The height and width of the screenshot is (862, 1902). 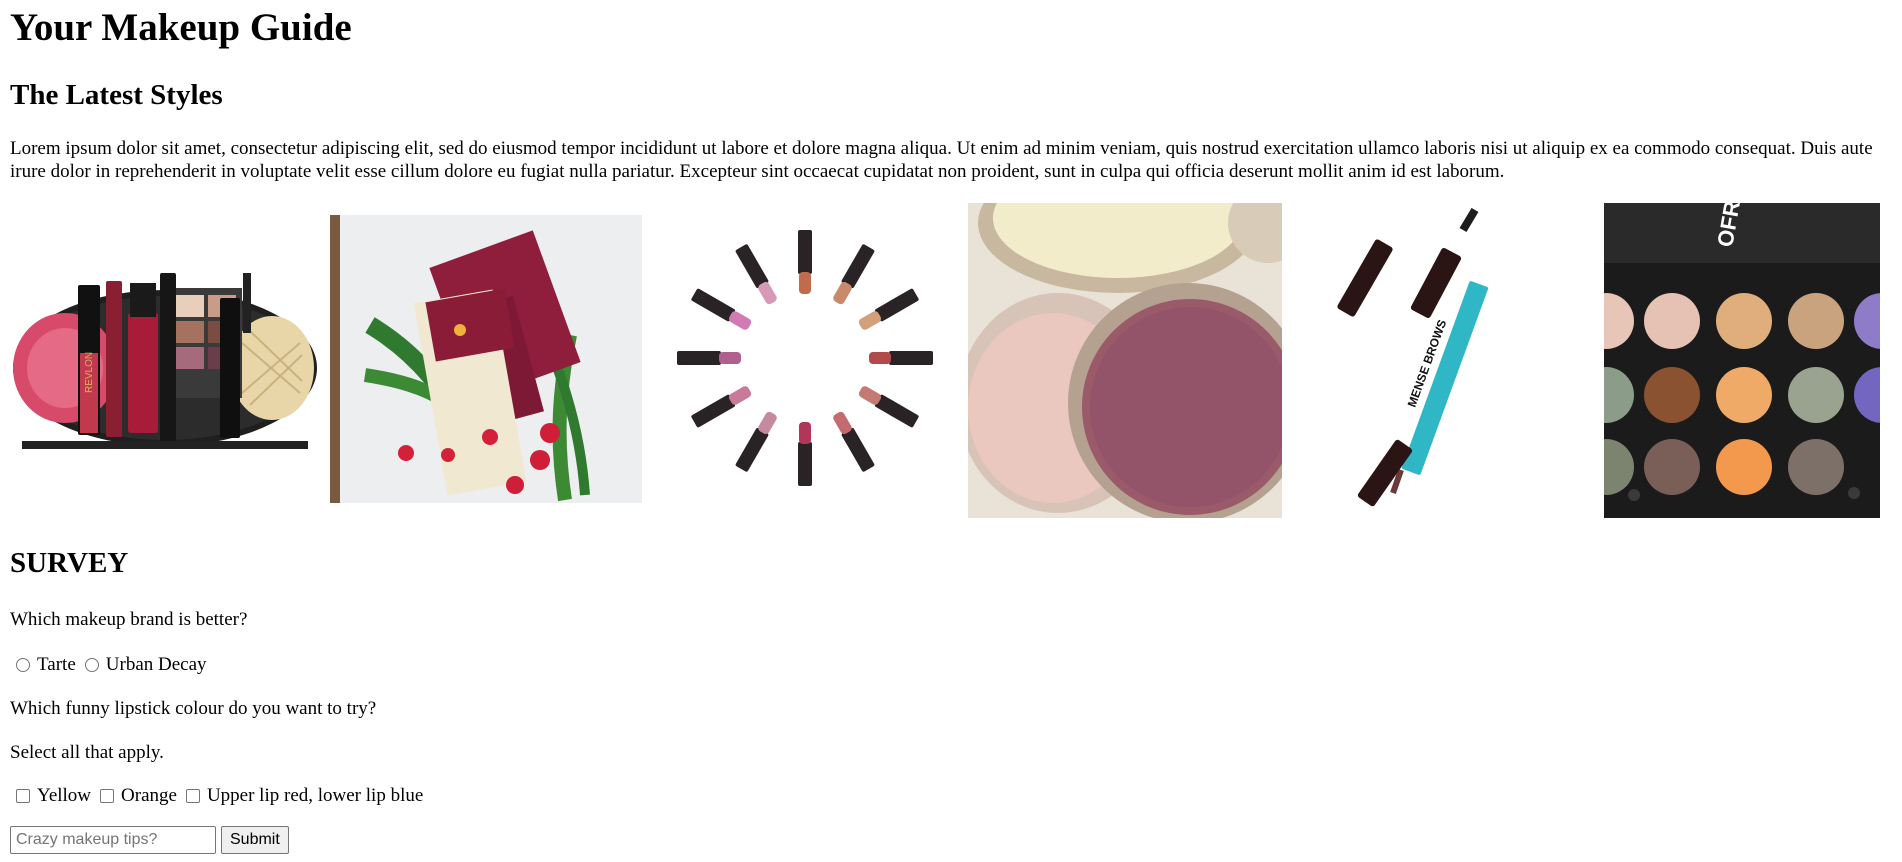 I want to click on section-heading: The Latest Styles, so click(x=116, y=95).